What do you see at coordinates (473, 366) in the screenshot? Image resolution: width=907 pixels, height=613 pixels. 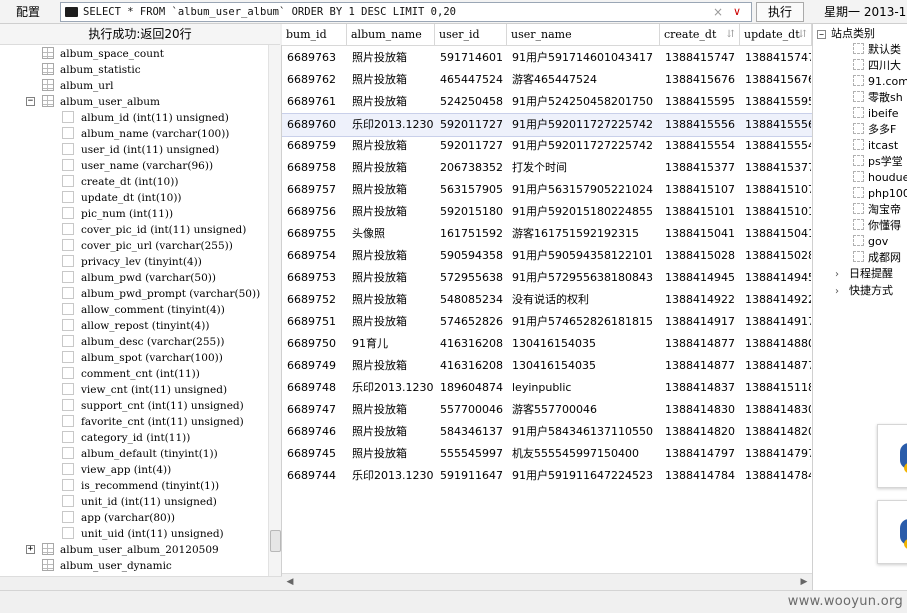 I see `cell-user-id: 416316208` at bounding box center [473, 366].